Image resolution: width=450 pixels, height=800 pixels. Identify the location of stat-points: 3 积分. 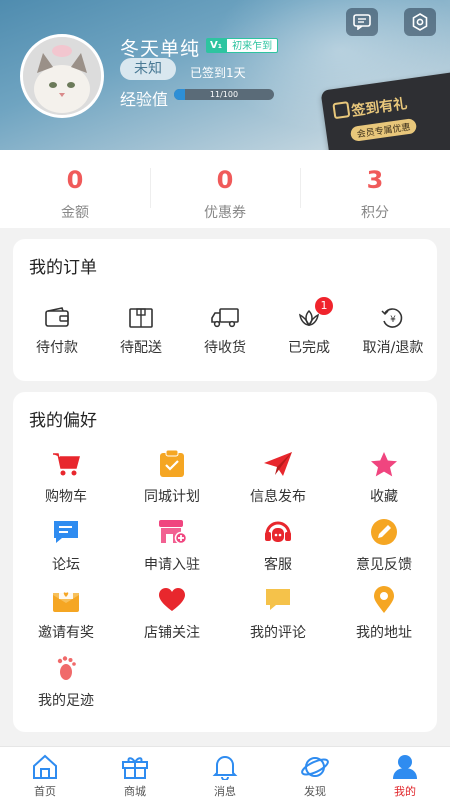
(375, 189).